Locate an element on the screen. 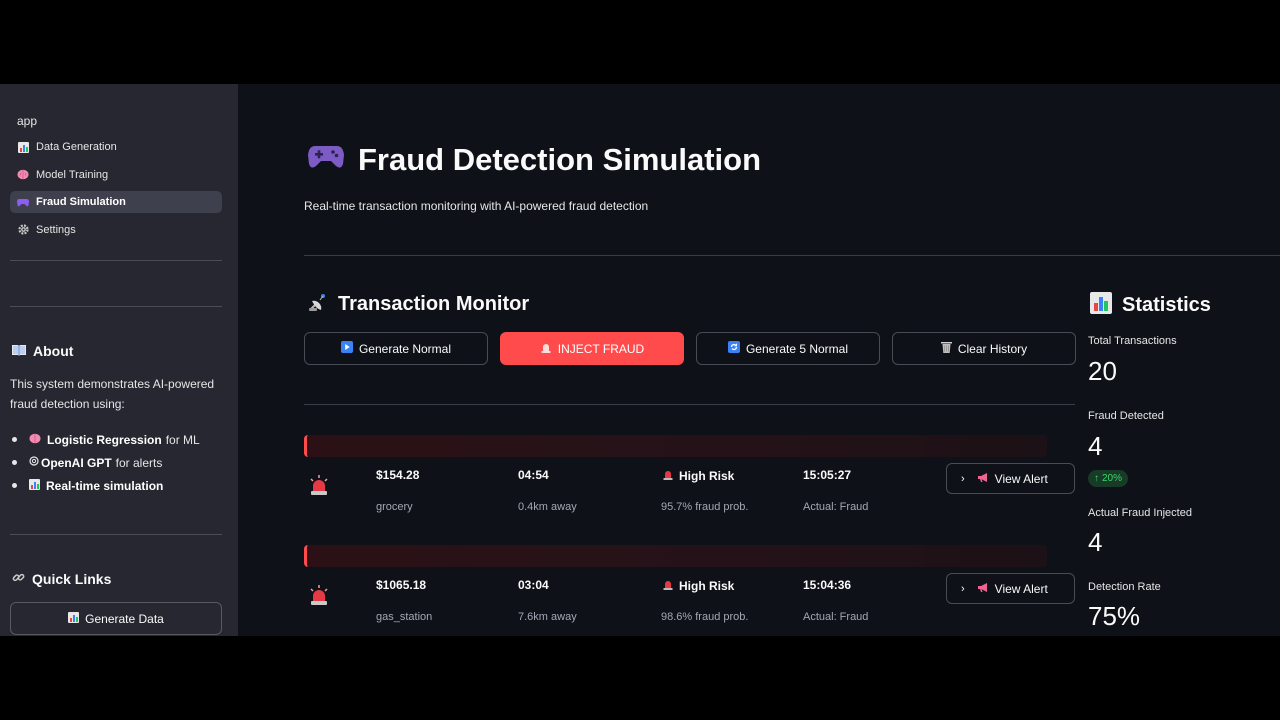 This screenshot has height=720, width=1280. book-icon is located at coordinates (19, 351).